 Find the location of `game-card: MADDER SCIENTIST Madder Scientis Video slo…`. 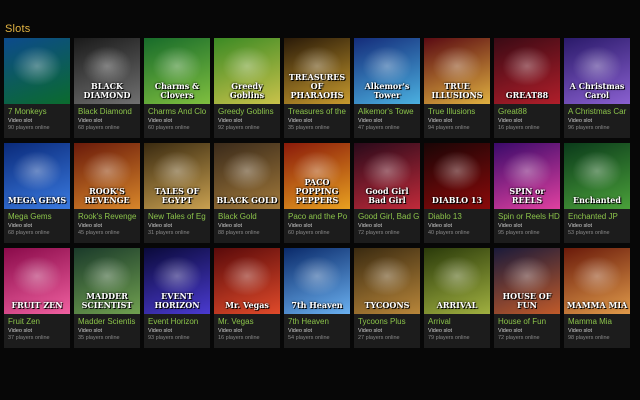

game-card: MADDER SCIENTIST Madder Scientis Video slo… is located at coordinates (107, 298).